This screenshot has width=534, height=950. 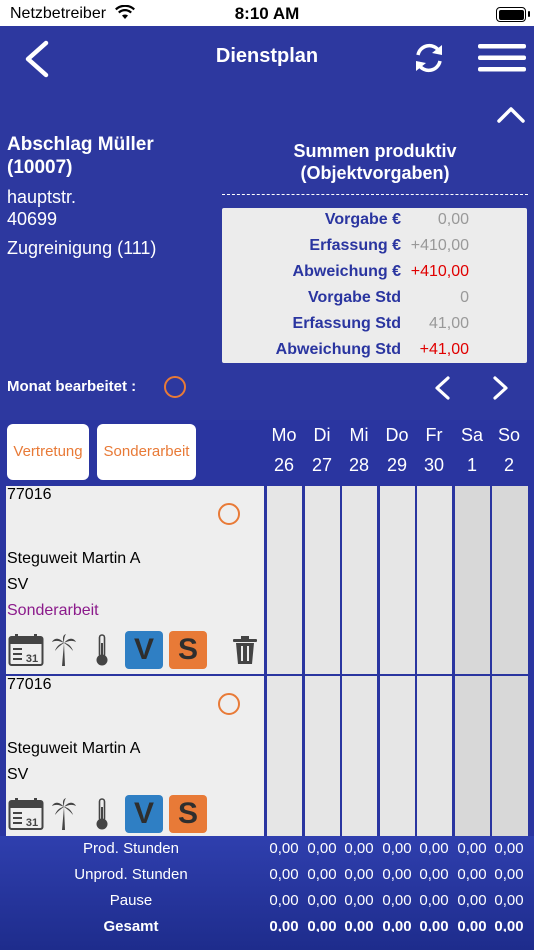 What do you see at coordinates (40, 167) in the screenshot?
I see `object-id: (10007)` at bounding box center [40, 167].